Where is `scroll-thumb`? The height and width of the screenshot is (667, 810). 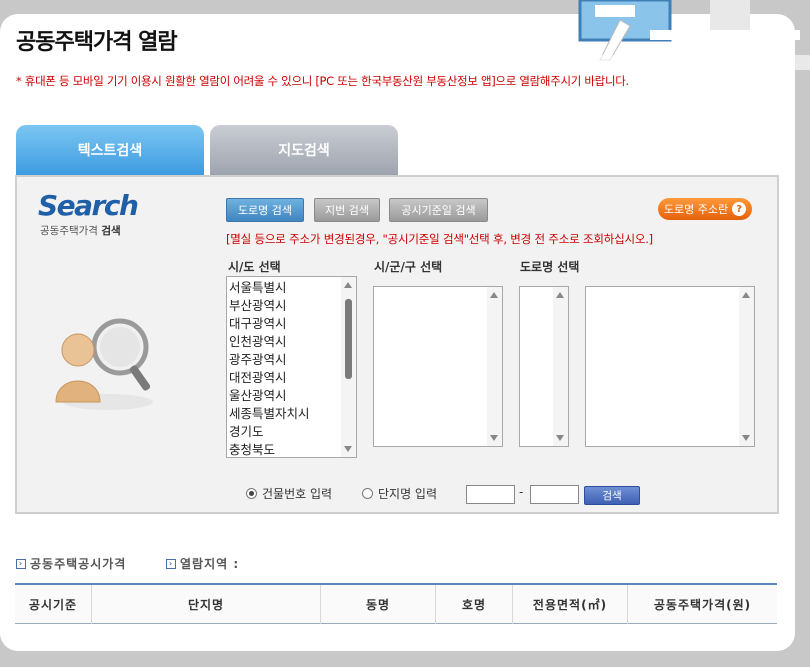
scroll-thumb is located at coordinates (348, 339).